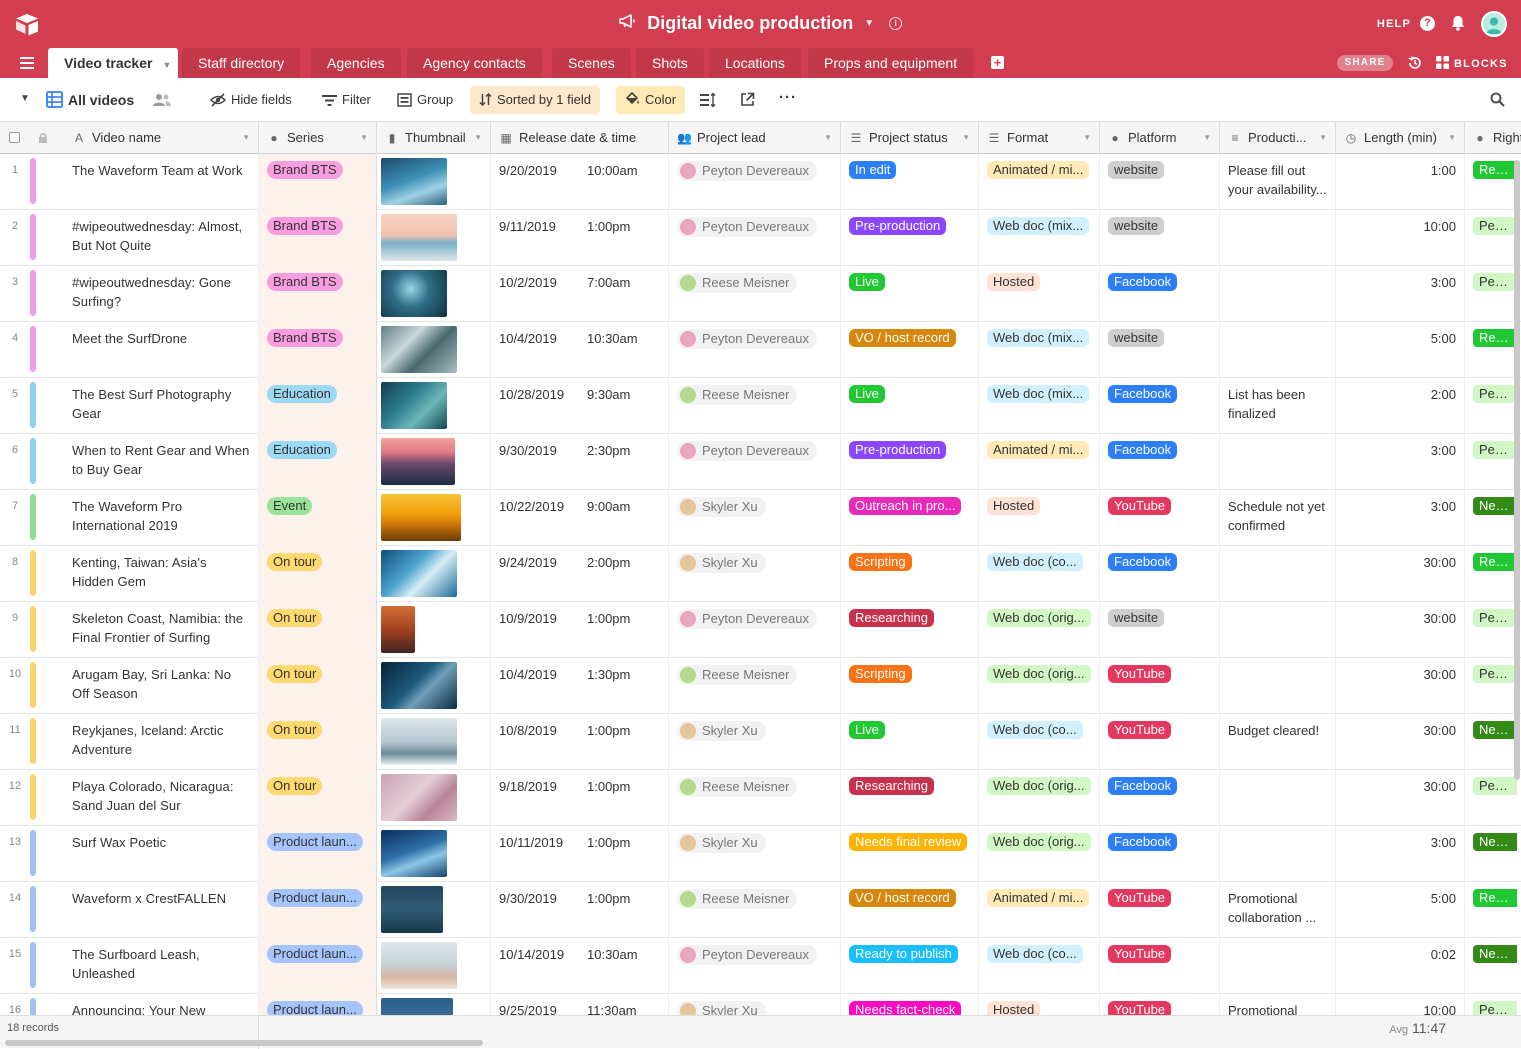 This screenshot has width=1521, height=1049. What do you see at coordinates (161, 966) in the screenshot?
I see `video-name-cell: The Surfboard Leash, Unleashed` at bounding box center [161, 966].